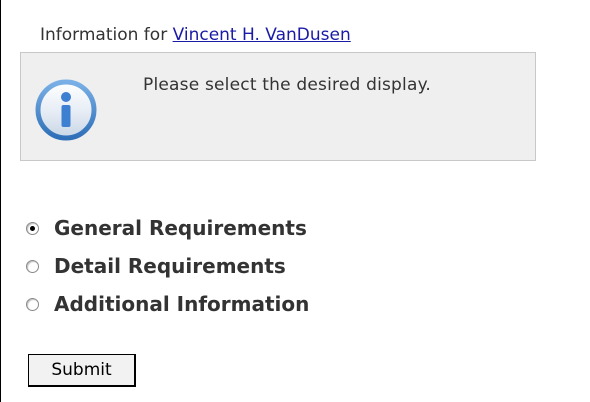 The width and height of the screenshot is (590, 402). What do you see at coordinates (182, 304) in the screenshot?
I see `additional-information-label: Additional Information` at bounding box center [182, 304].